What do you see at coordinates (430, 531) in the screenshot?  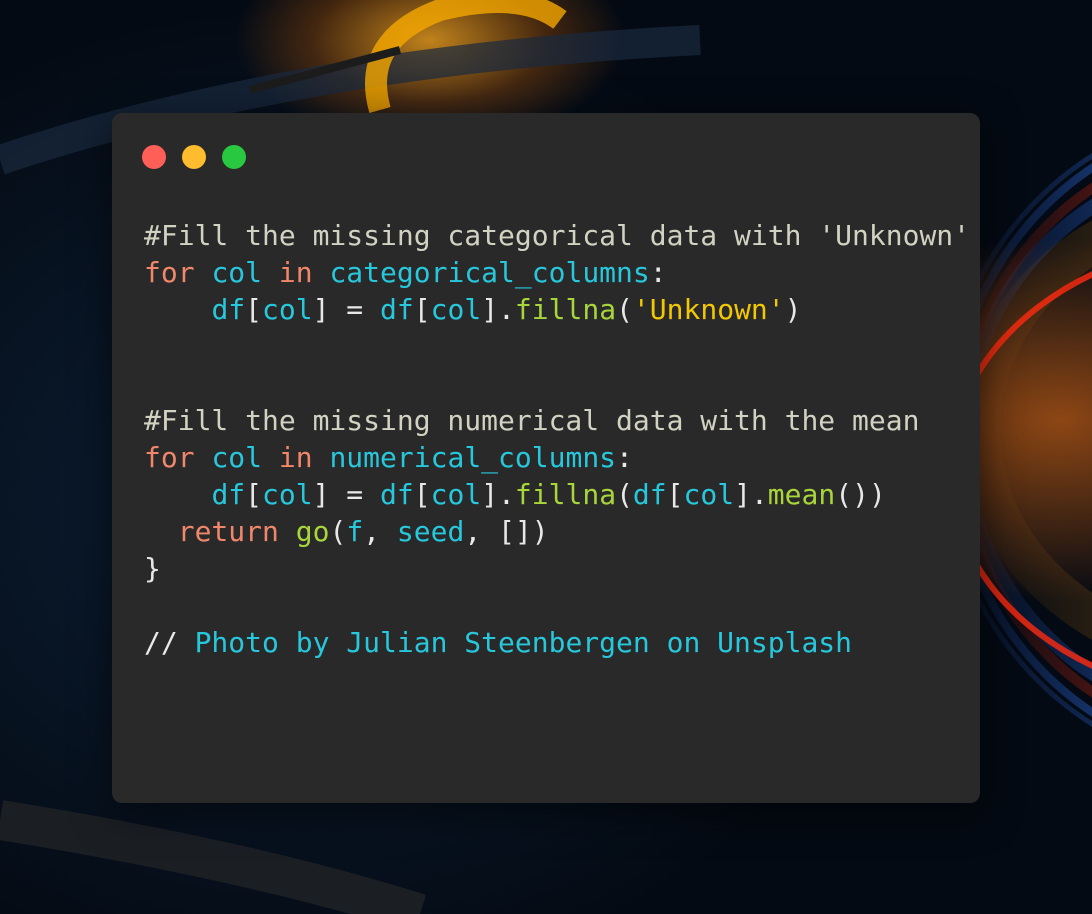 I see `identifier-seed: seed` at bounding box center [430, 531].